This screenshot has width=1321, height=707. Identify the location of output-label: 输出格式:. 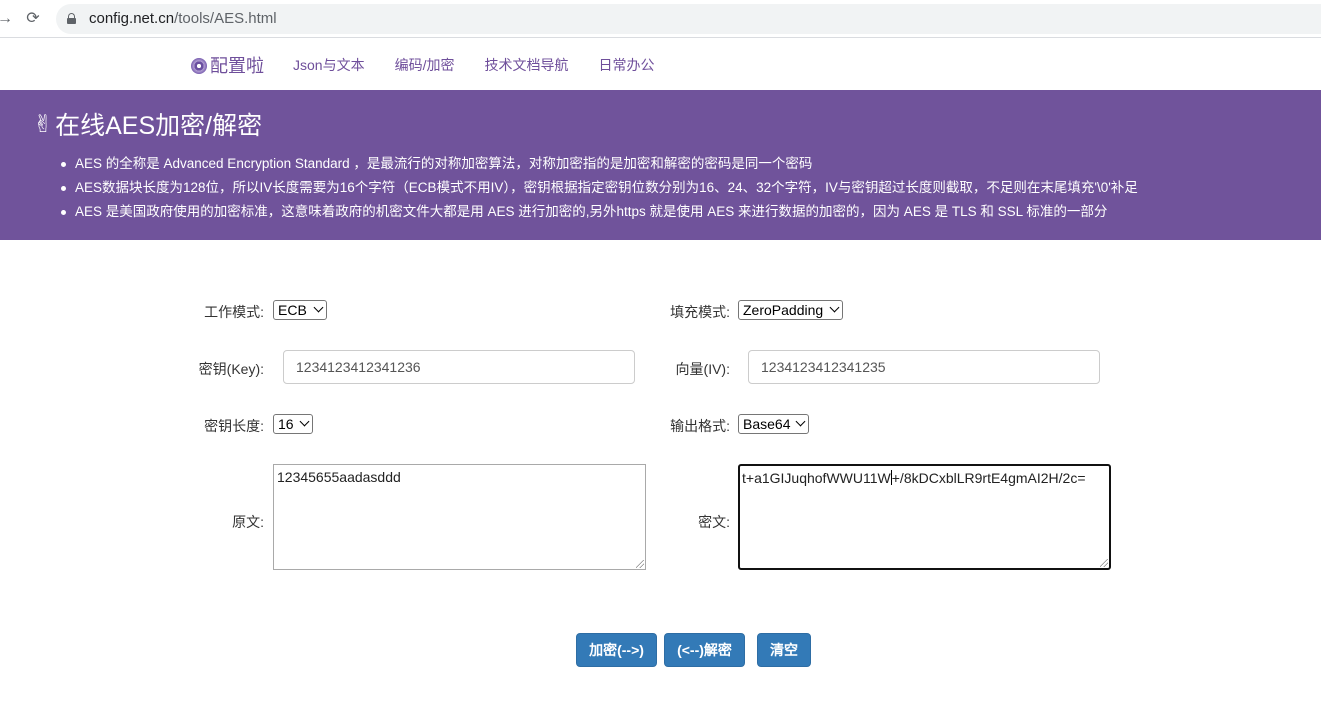
(700, 426).